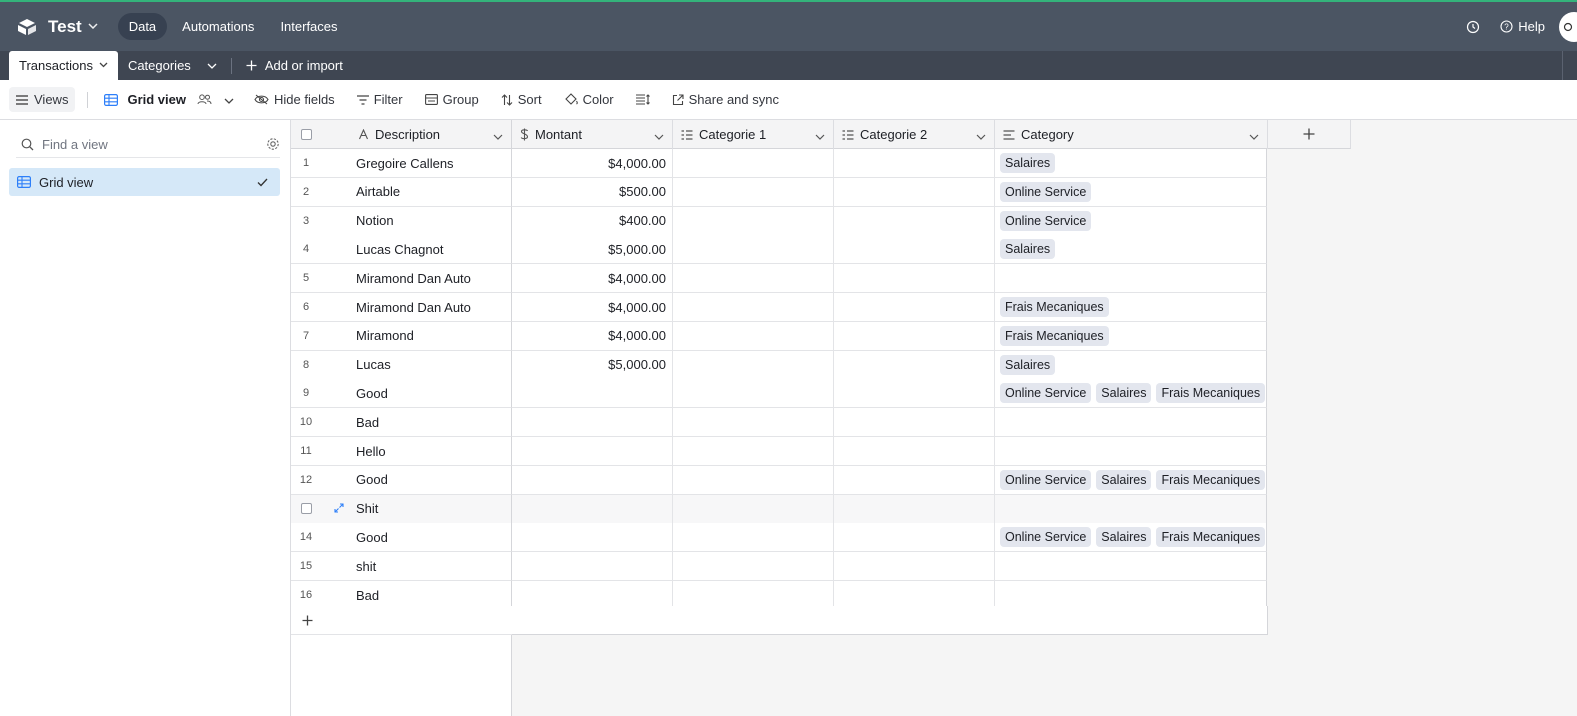 The height and width of the screenshot is (716, 1577). What do you see at coordinates (1309, 134) in the screenshot?
I see `add-field-button` at bounding box center [1309, 134].